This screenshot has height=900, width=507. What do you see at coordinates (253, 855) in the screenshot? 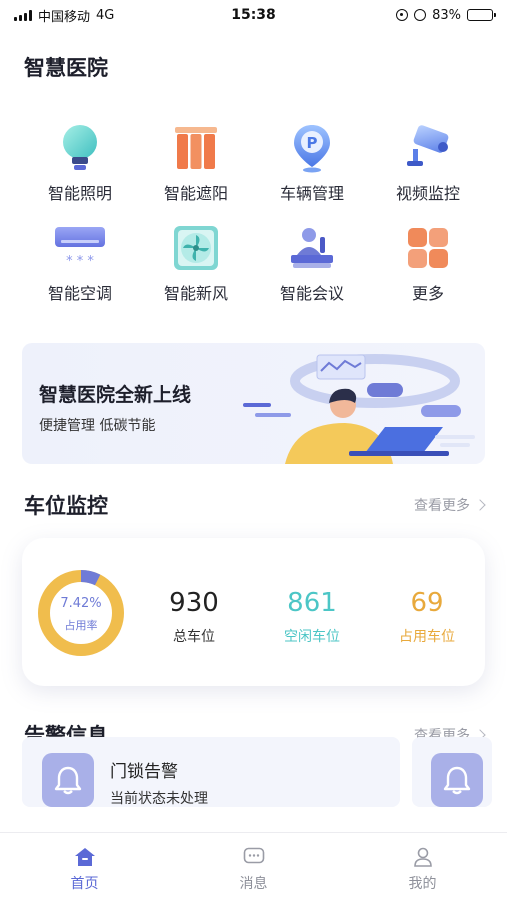
I see `message-icon` at bounding box center [253, 855].